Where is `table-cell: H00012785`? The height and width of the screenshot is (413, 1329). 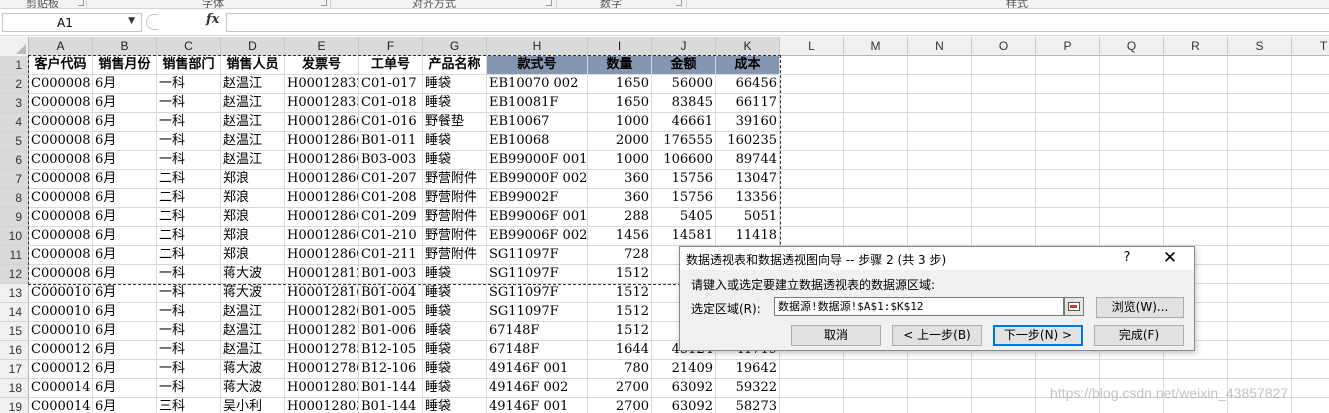 table-cell: H00012785 is located at coordinates (322, 350).